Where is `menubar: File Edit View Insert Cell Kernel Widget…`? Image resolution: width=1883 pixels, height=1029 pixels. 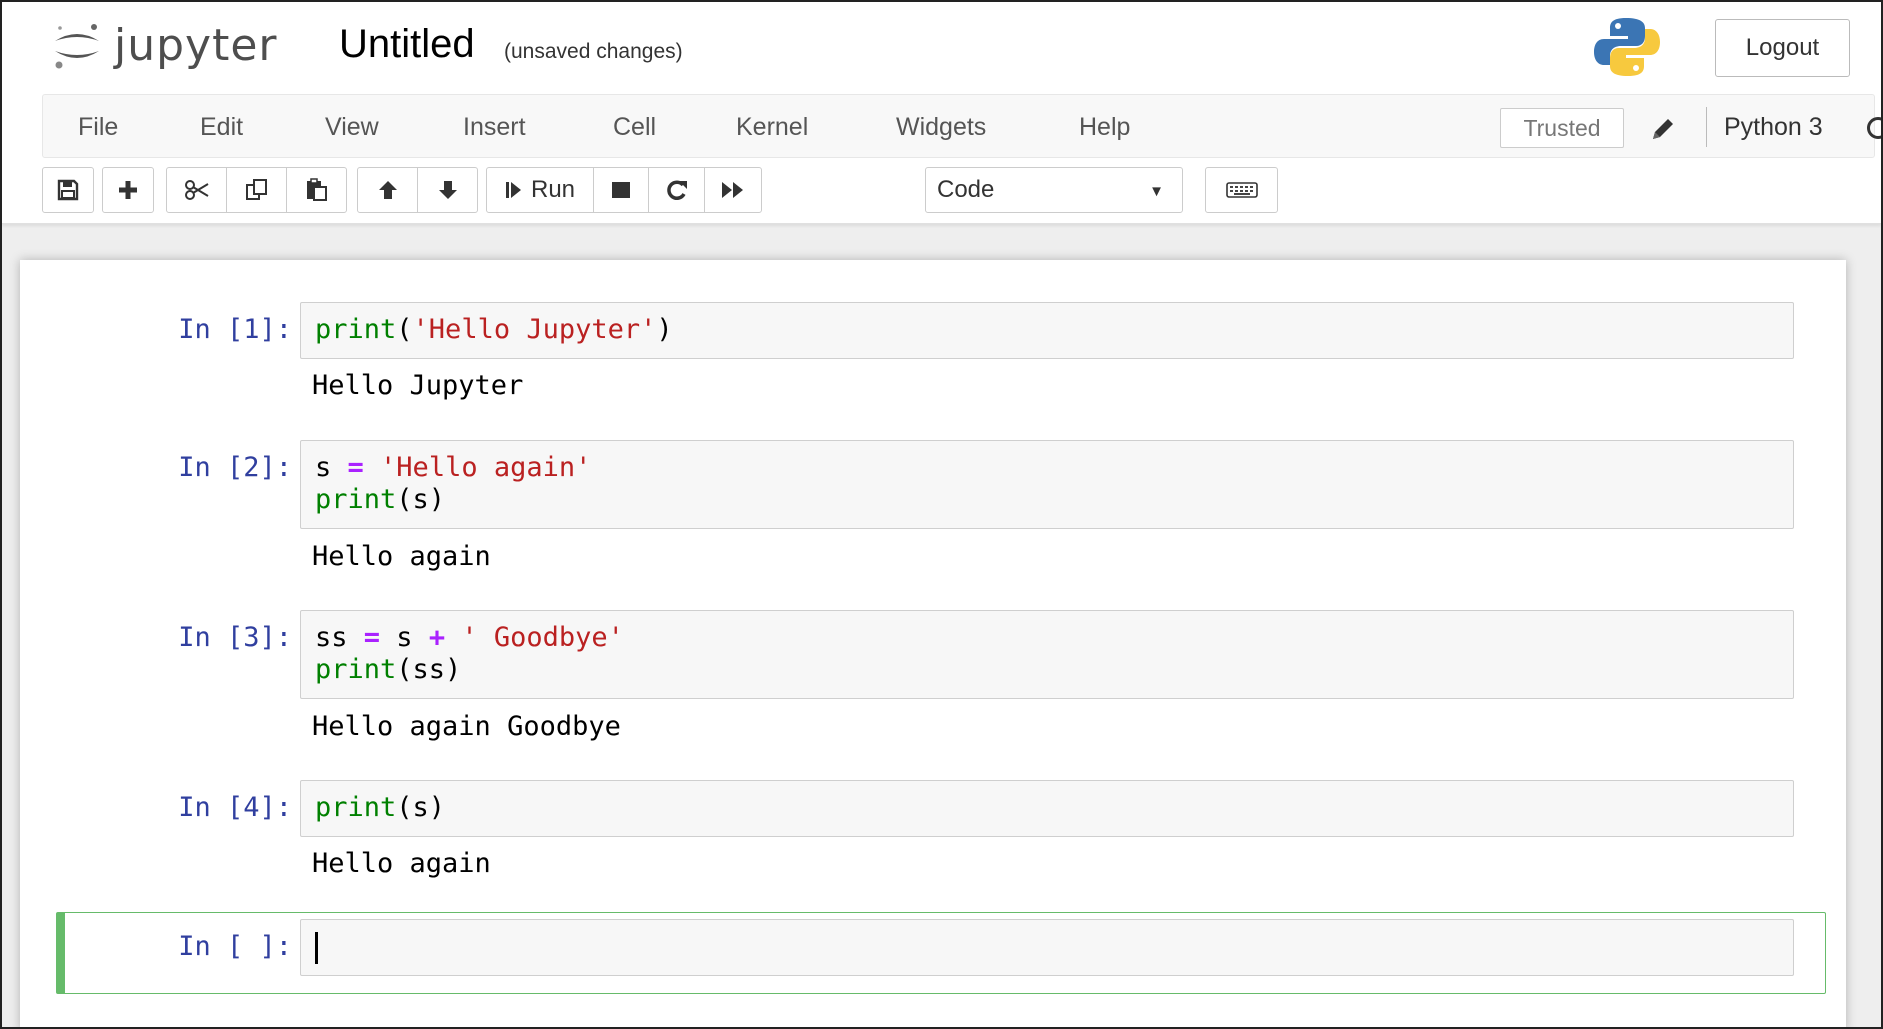 menubar: File Edit View Insert Cell Kernel Widget… is located at coordinates (961, 126).